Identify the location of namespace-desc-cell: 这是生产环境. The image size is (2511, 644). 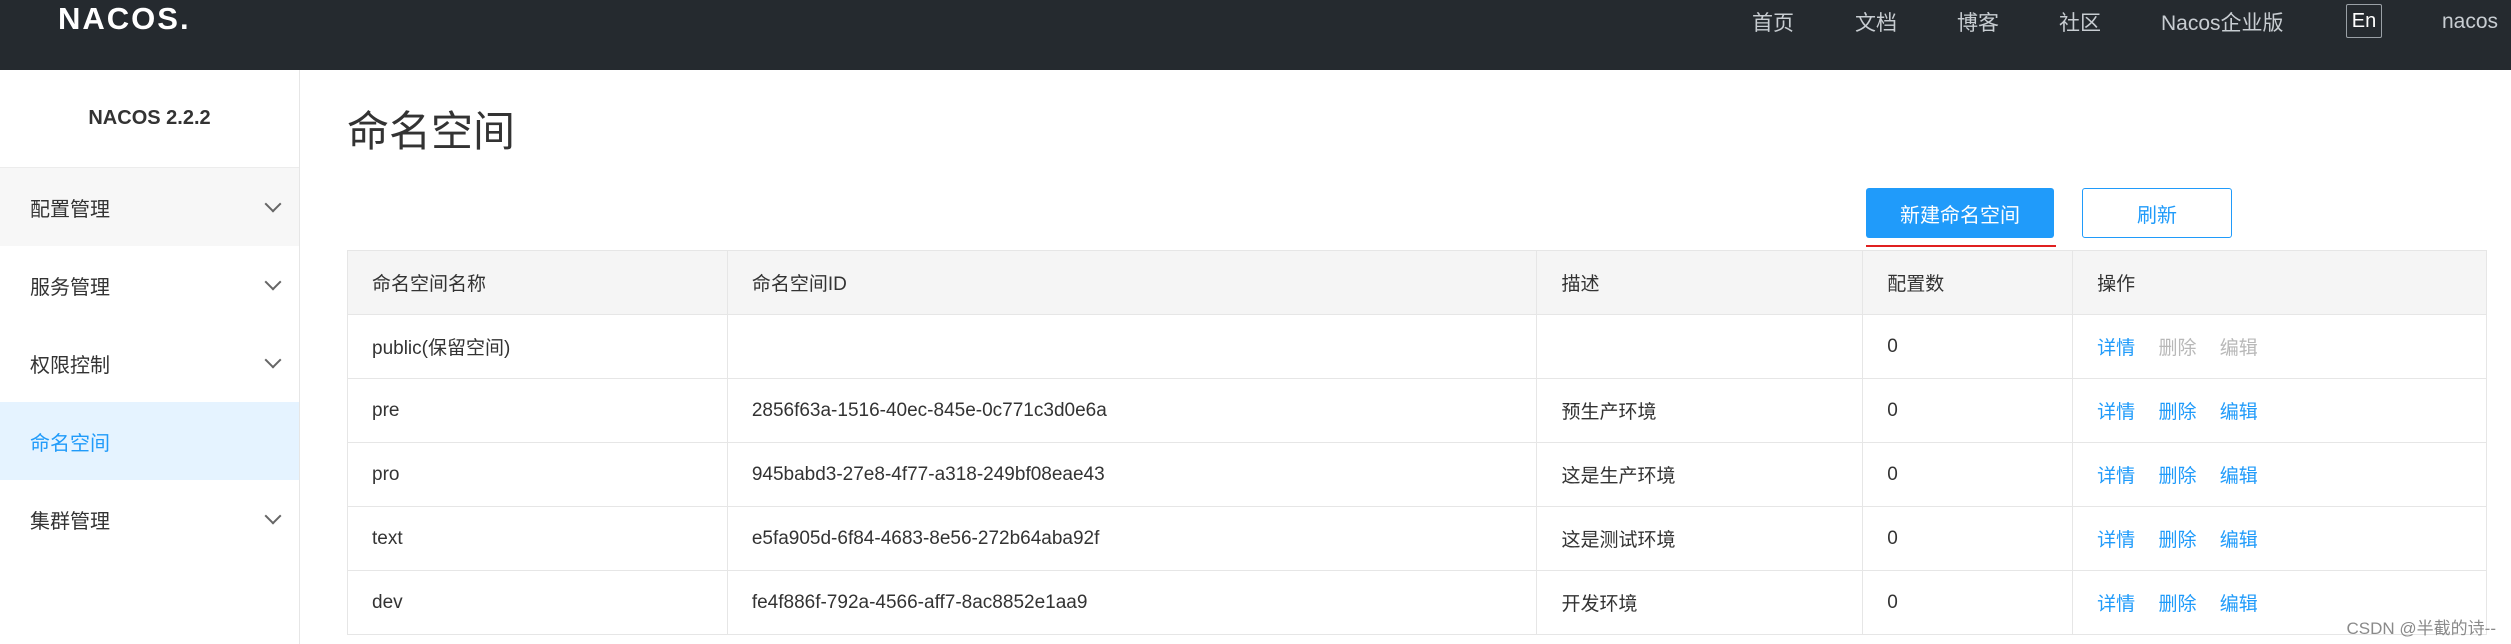
(1700, 474).